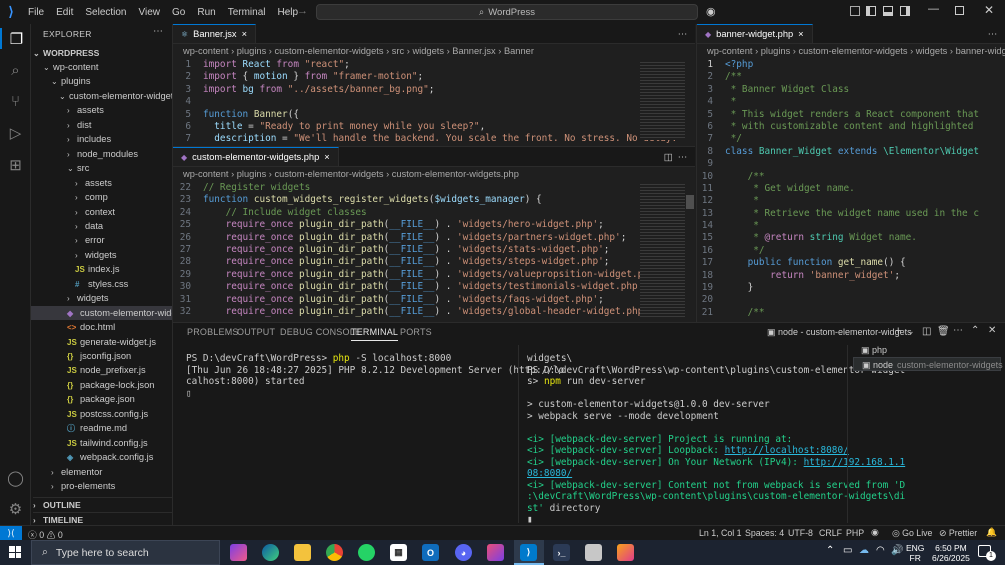  Describe the element at coordinates (905, 11) in the screenshot. I see `toggle-secondary-sidebar-icon` at that location.